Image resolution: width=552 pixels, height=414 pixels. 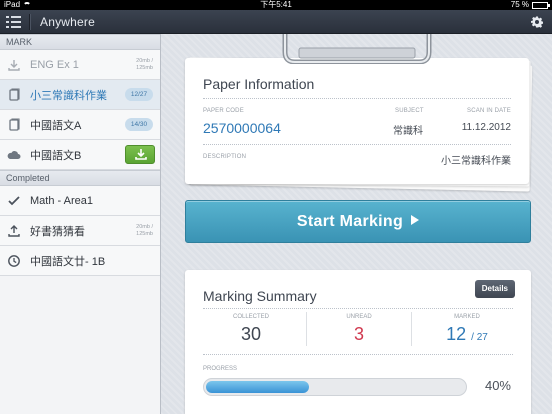 I want to click on progress-bar, so click(x=335, y=387).